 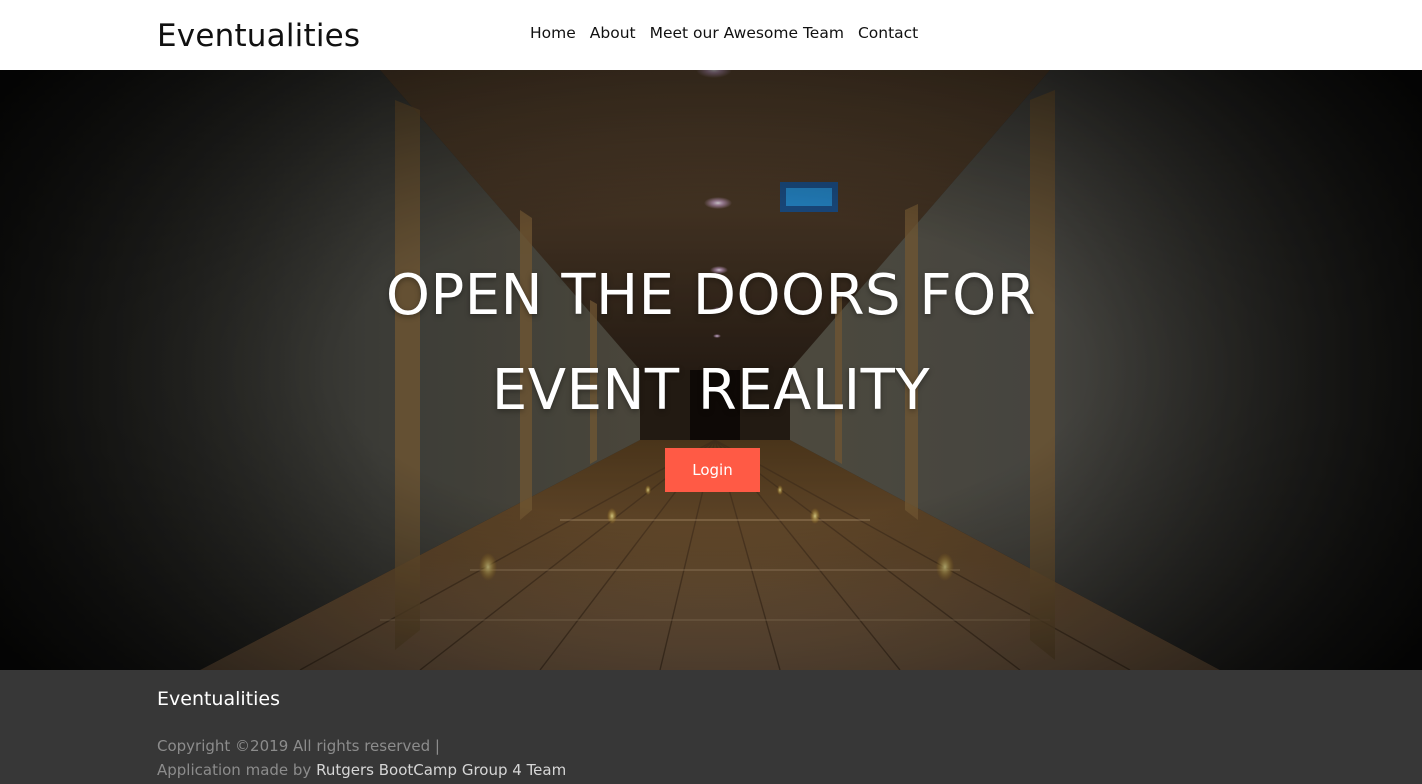 What do you see at coordinates (613, 33) in the screenshot?
I see `nav-link-about: About` at bounding box center [613, 33].